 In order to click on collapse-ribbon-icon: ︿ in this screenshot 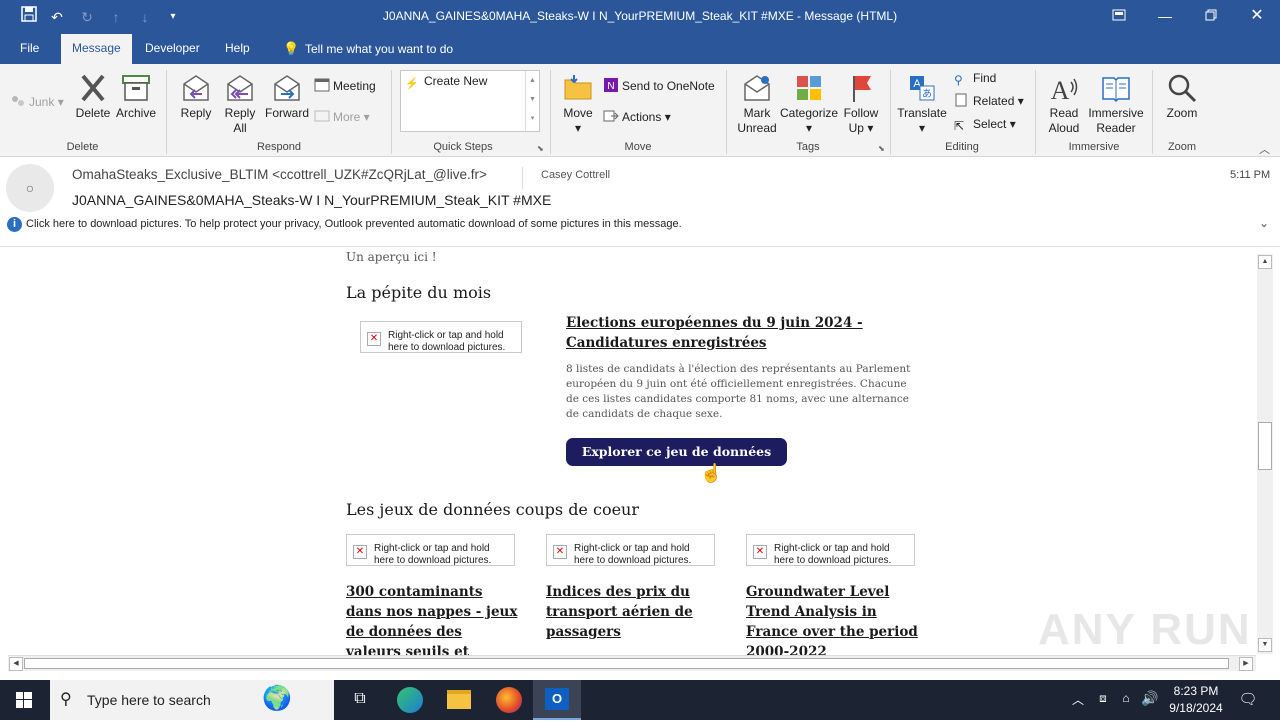, I will do `click(1264, 149)`.